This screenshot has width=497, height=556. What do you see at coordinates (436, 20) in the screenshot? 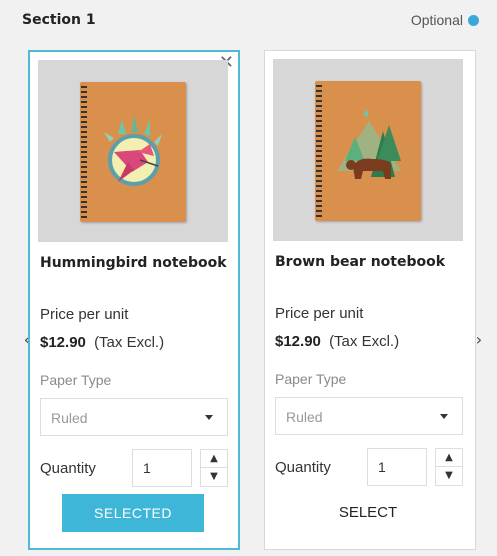
I see `optional-label: Optional` at bounding box center [436, 20].